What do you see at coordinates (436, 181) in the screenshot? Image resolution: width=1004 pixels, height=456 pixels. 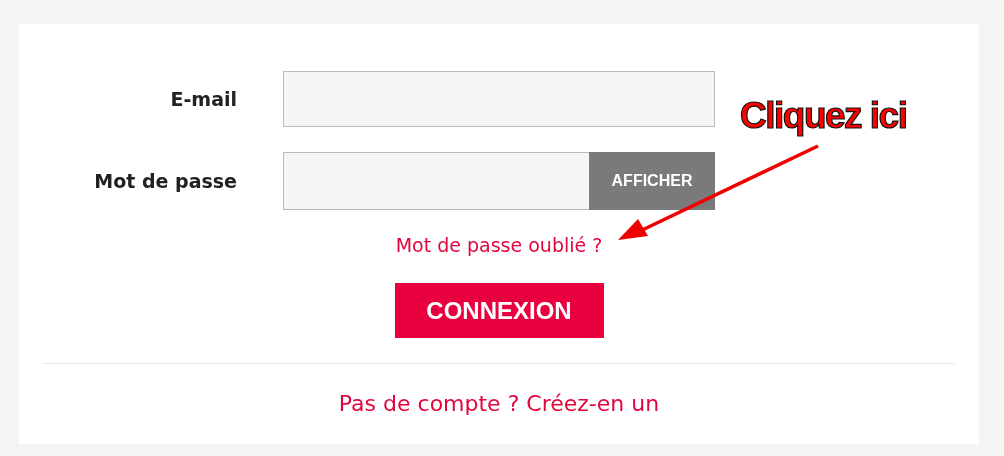 I see `password-field` at bounding box center [436, 181].